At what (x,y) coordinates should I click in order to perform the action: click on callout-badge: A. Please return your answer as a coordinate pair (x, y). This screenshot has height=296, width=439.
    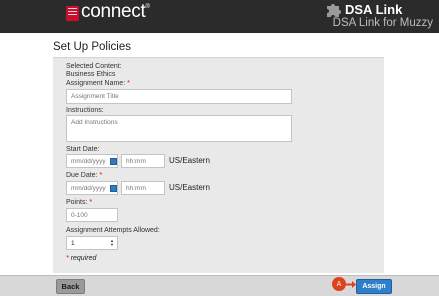
    Looking at the image, I should click on (339, 284).